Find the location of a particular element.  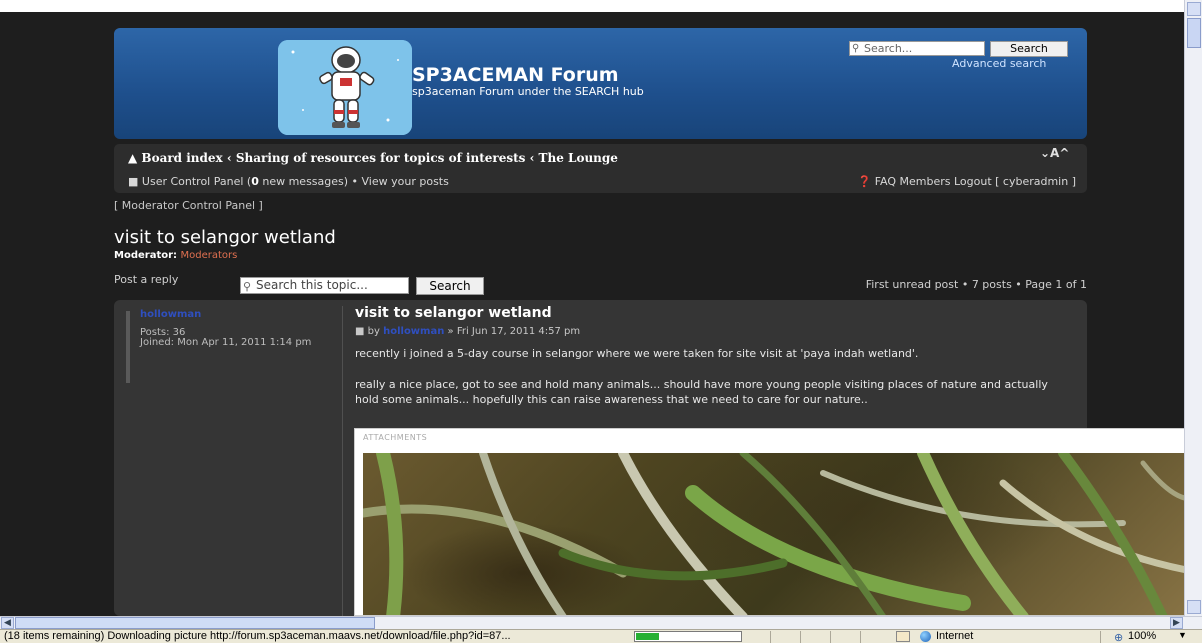

vertical-scrollbar is located at coordinates (1193, 308).